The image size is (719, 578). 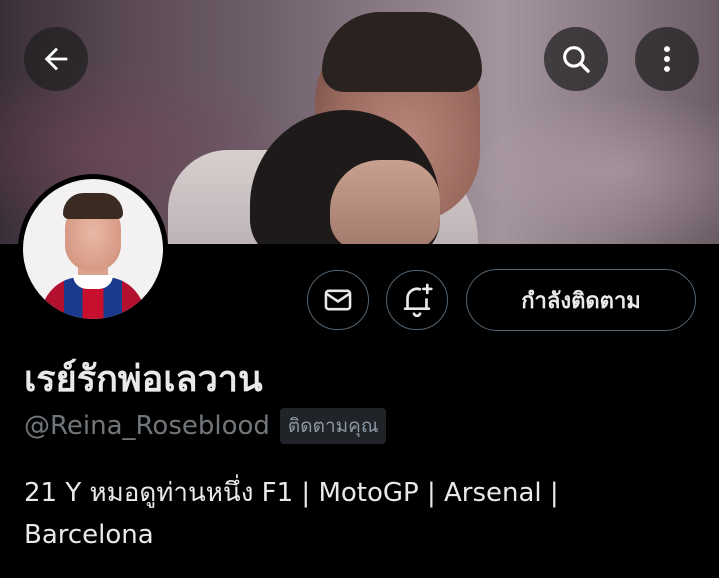 What do you see at coordinates (93, 206) in the screenshot?
I see `avatar-hair` at bounding box center [93, 206].